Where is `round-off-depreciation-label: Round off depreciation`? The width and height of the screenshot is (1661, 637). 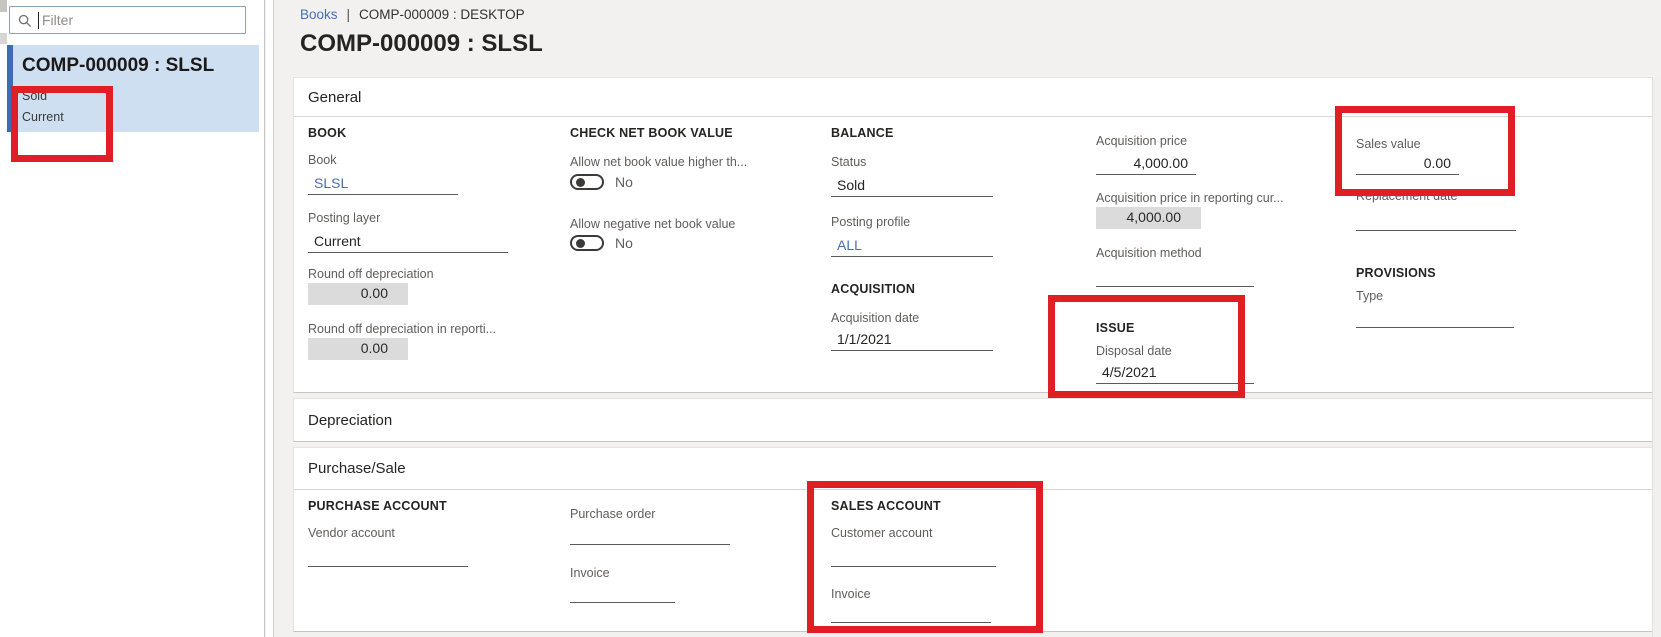 round-off-depreciation-label: Round off depreciation is located at coordinates (371, 274).